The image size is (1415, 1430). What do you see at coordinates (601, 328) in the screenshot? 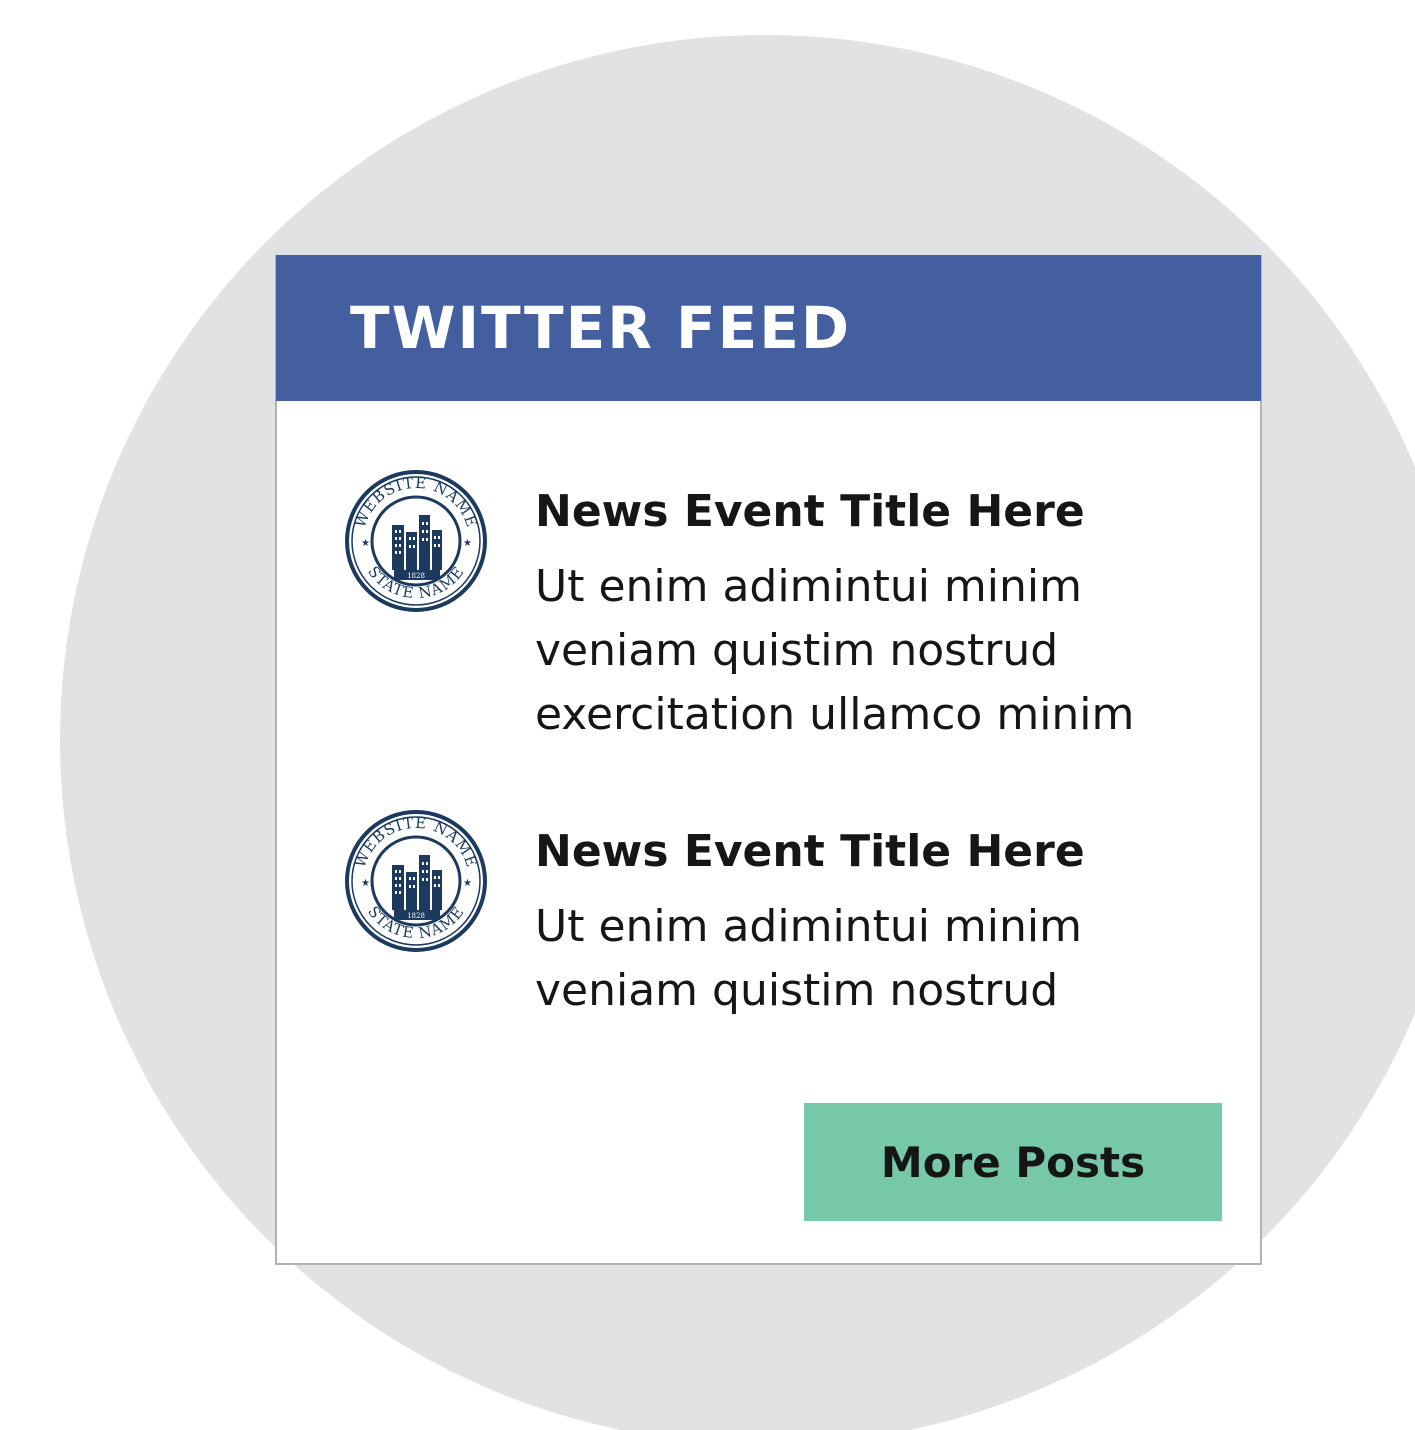
I see `widget-title: TWITTER FEED` at bounding box center [601, 328].